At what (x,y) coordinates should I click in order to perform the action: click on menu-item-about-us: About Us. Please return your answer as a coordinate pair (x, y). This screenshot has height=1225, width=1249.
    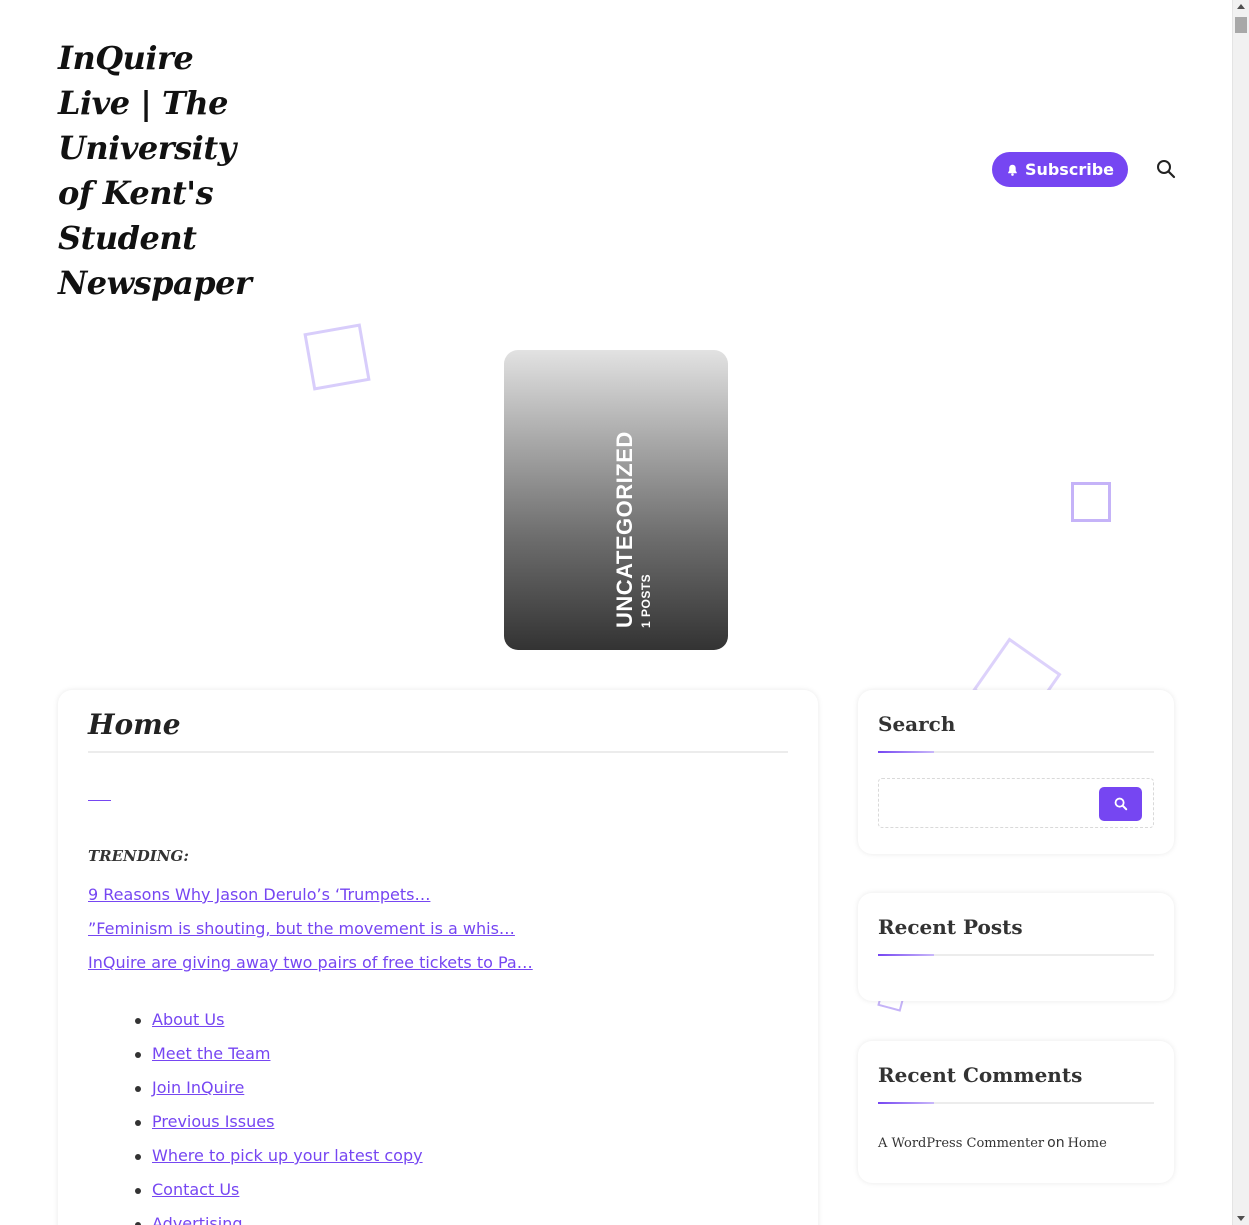
    Looking at the image, I should click on (279, 1027).